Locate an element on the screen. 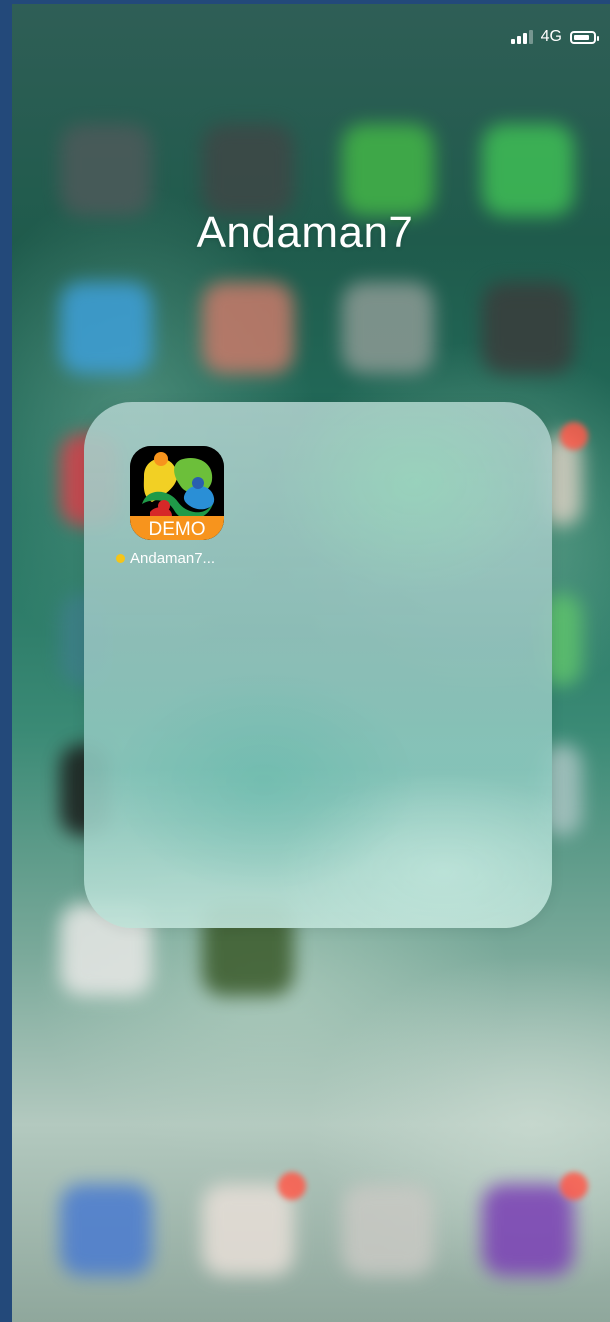  network-type-label: 4G is located at coordinates (551, 36).